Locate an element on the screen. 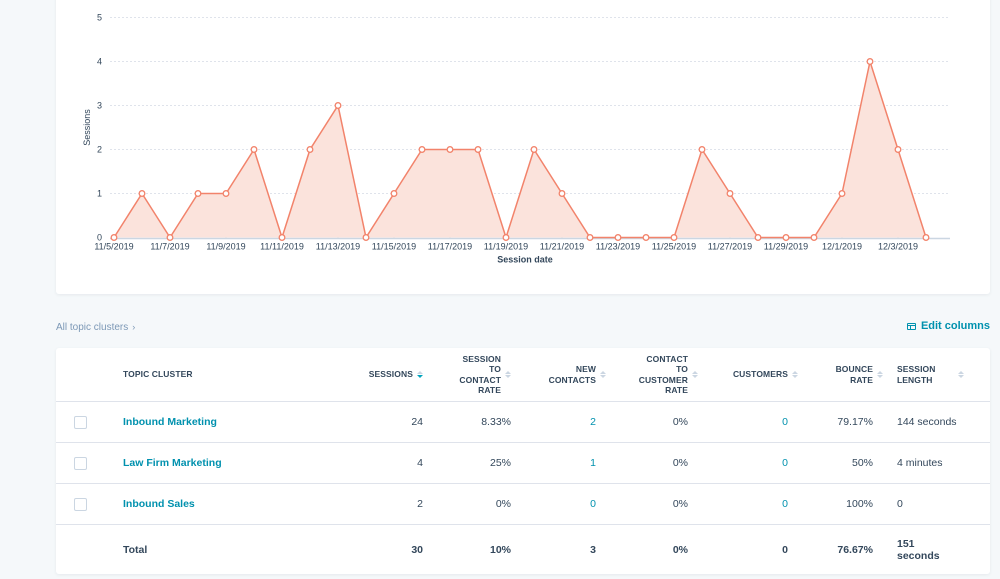 The height and width of the screenshot is (579, 1000). y-tick-label: 2 is located at coordinates (99, 150).